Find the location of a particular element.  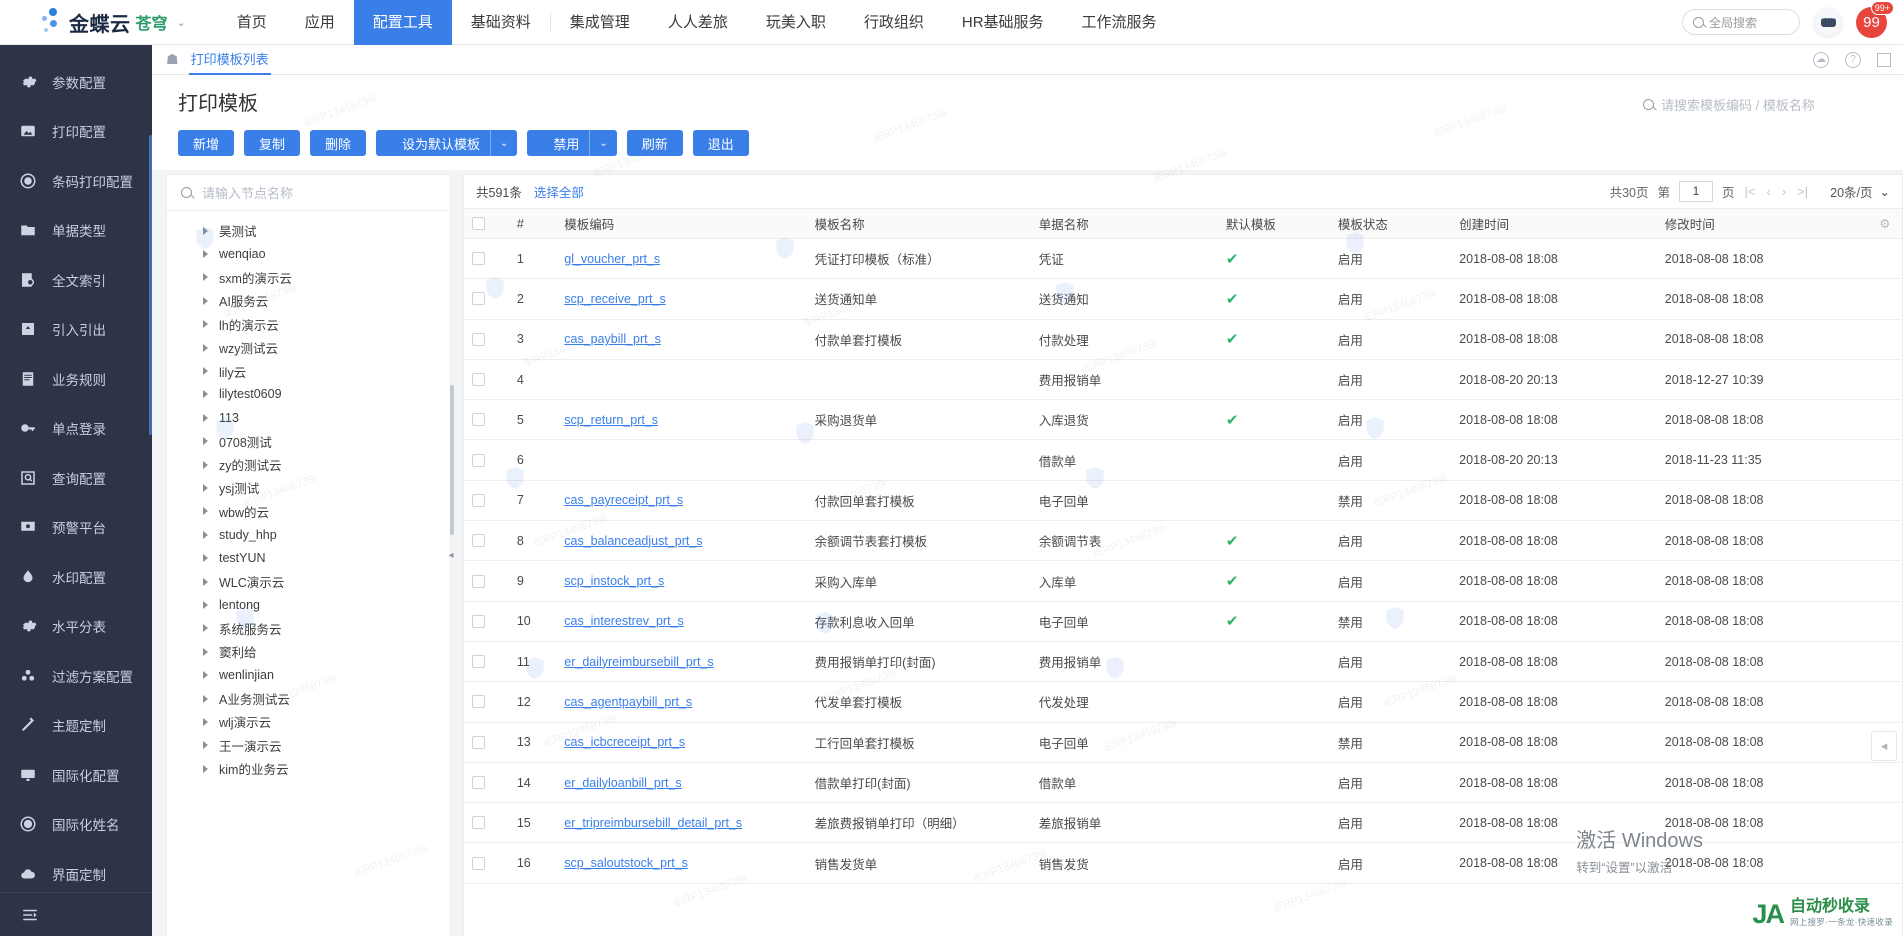

column-create-time: 创建时间 is located at coordinates (1554, 223).